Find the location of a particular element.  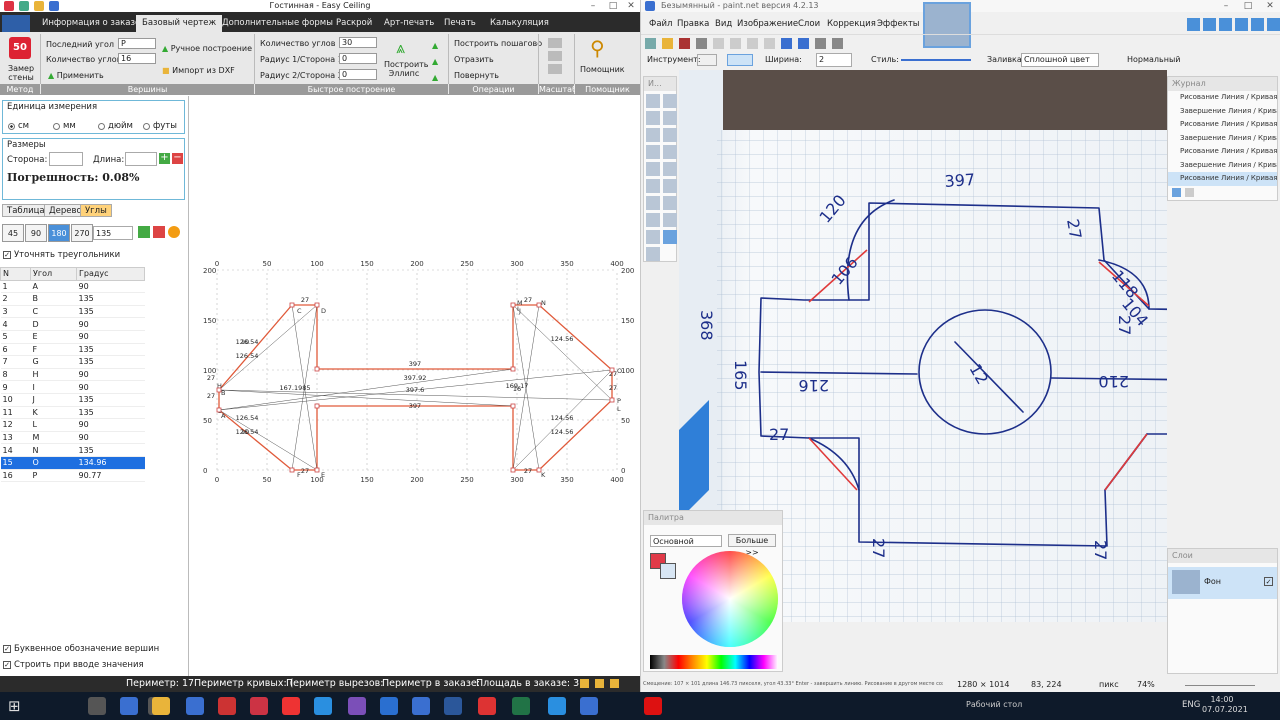

paint-bucket-tool-icon is located at coordinates (653, 169).